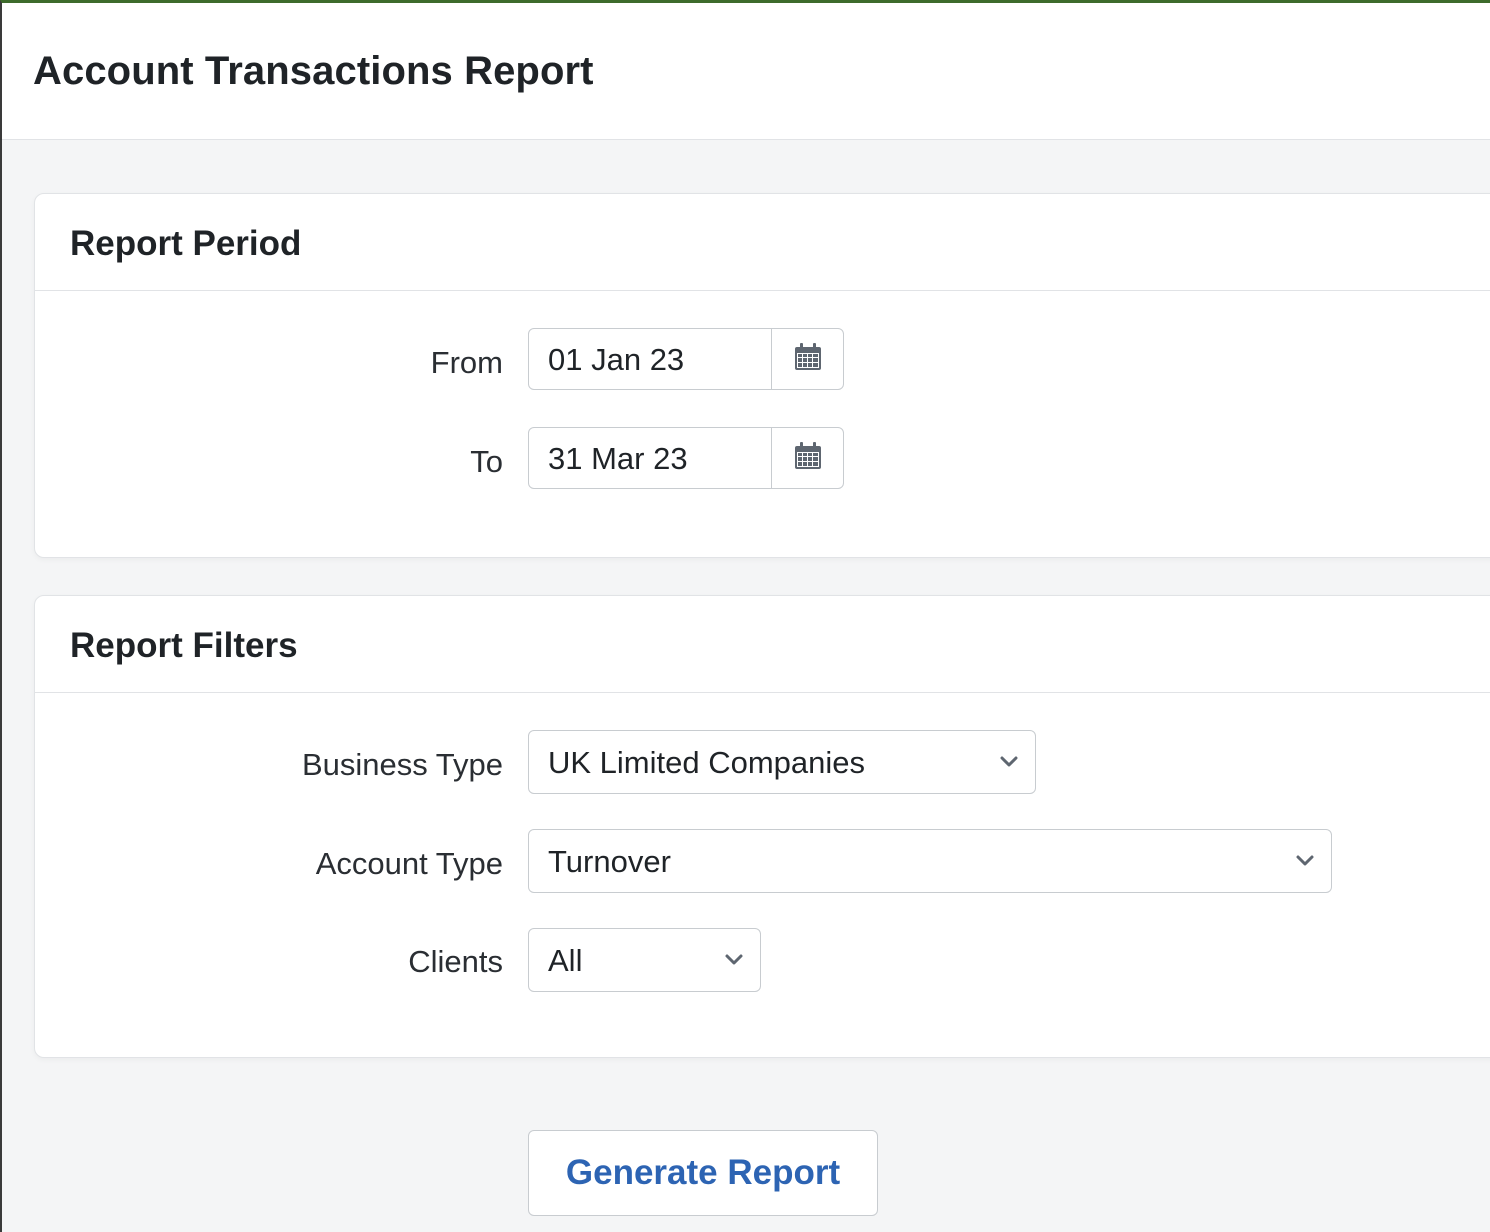  I want to click on report-period-header: Report Period, so click(762, 242).